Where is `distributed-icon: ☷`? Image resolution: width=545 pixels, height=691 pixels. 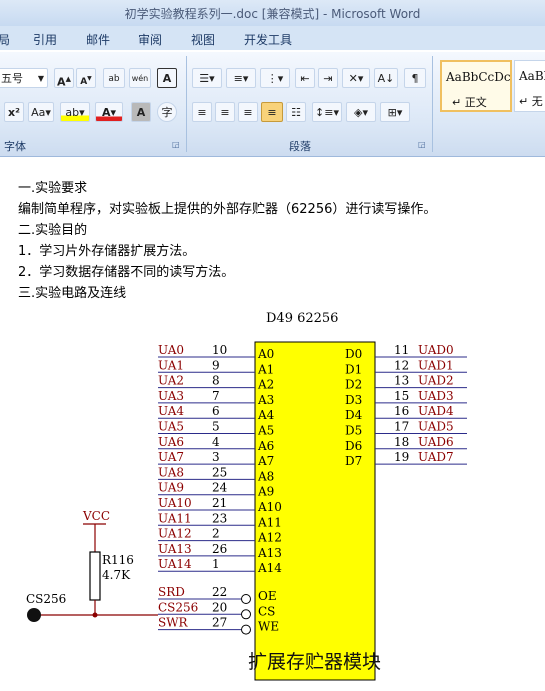
distributed-icon: ☷ is located at coordinates (296, 112).